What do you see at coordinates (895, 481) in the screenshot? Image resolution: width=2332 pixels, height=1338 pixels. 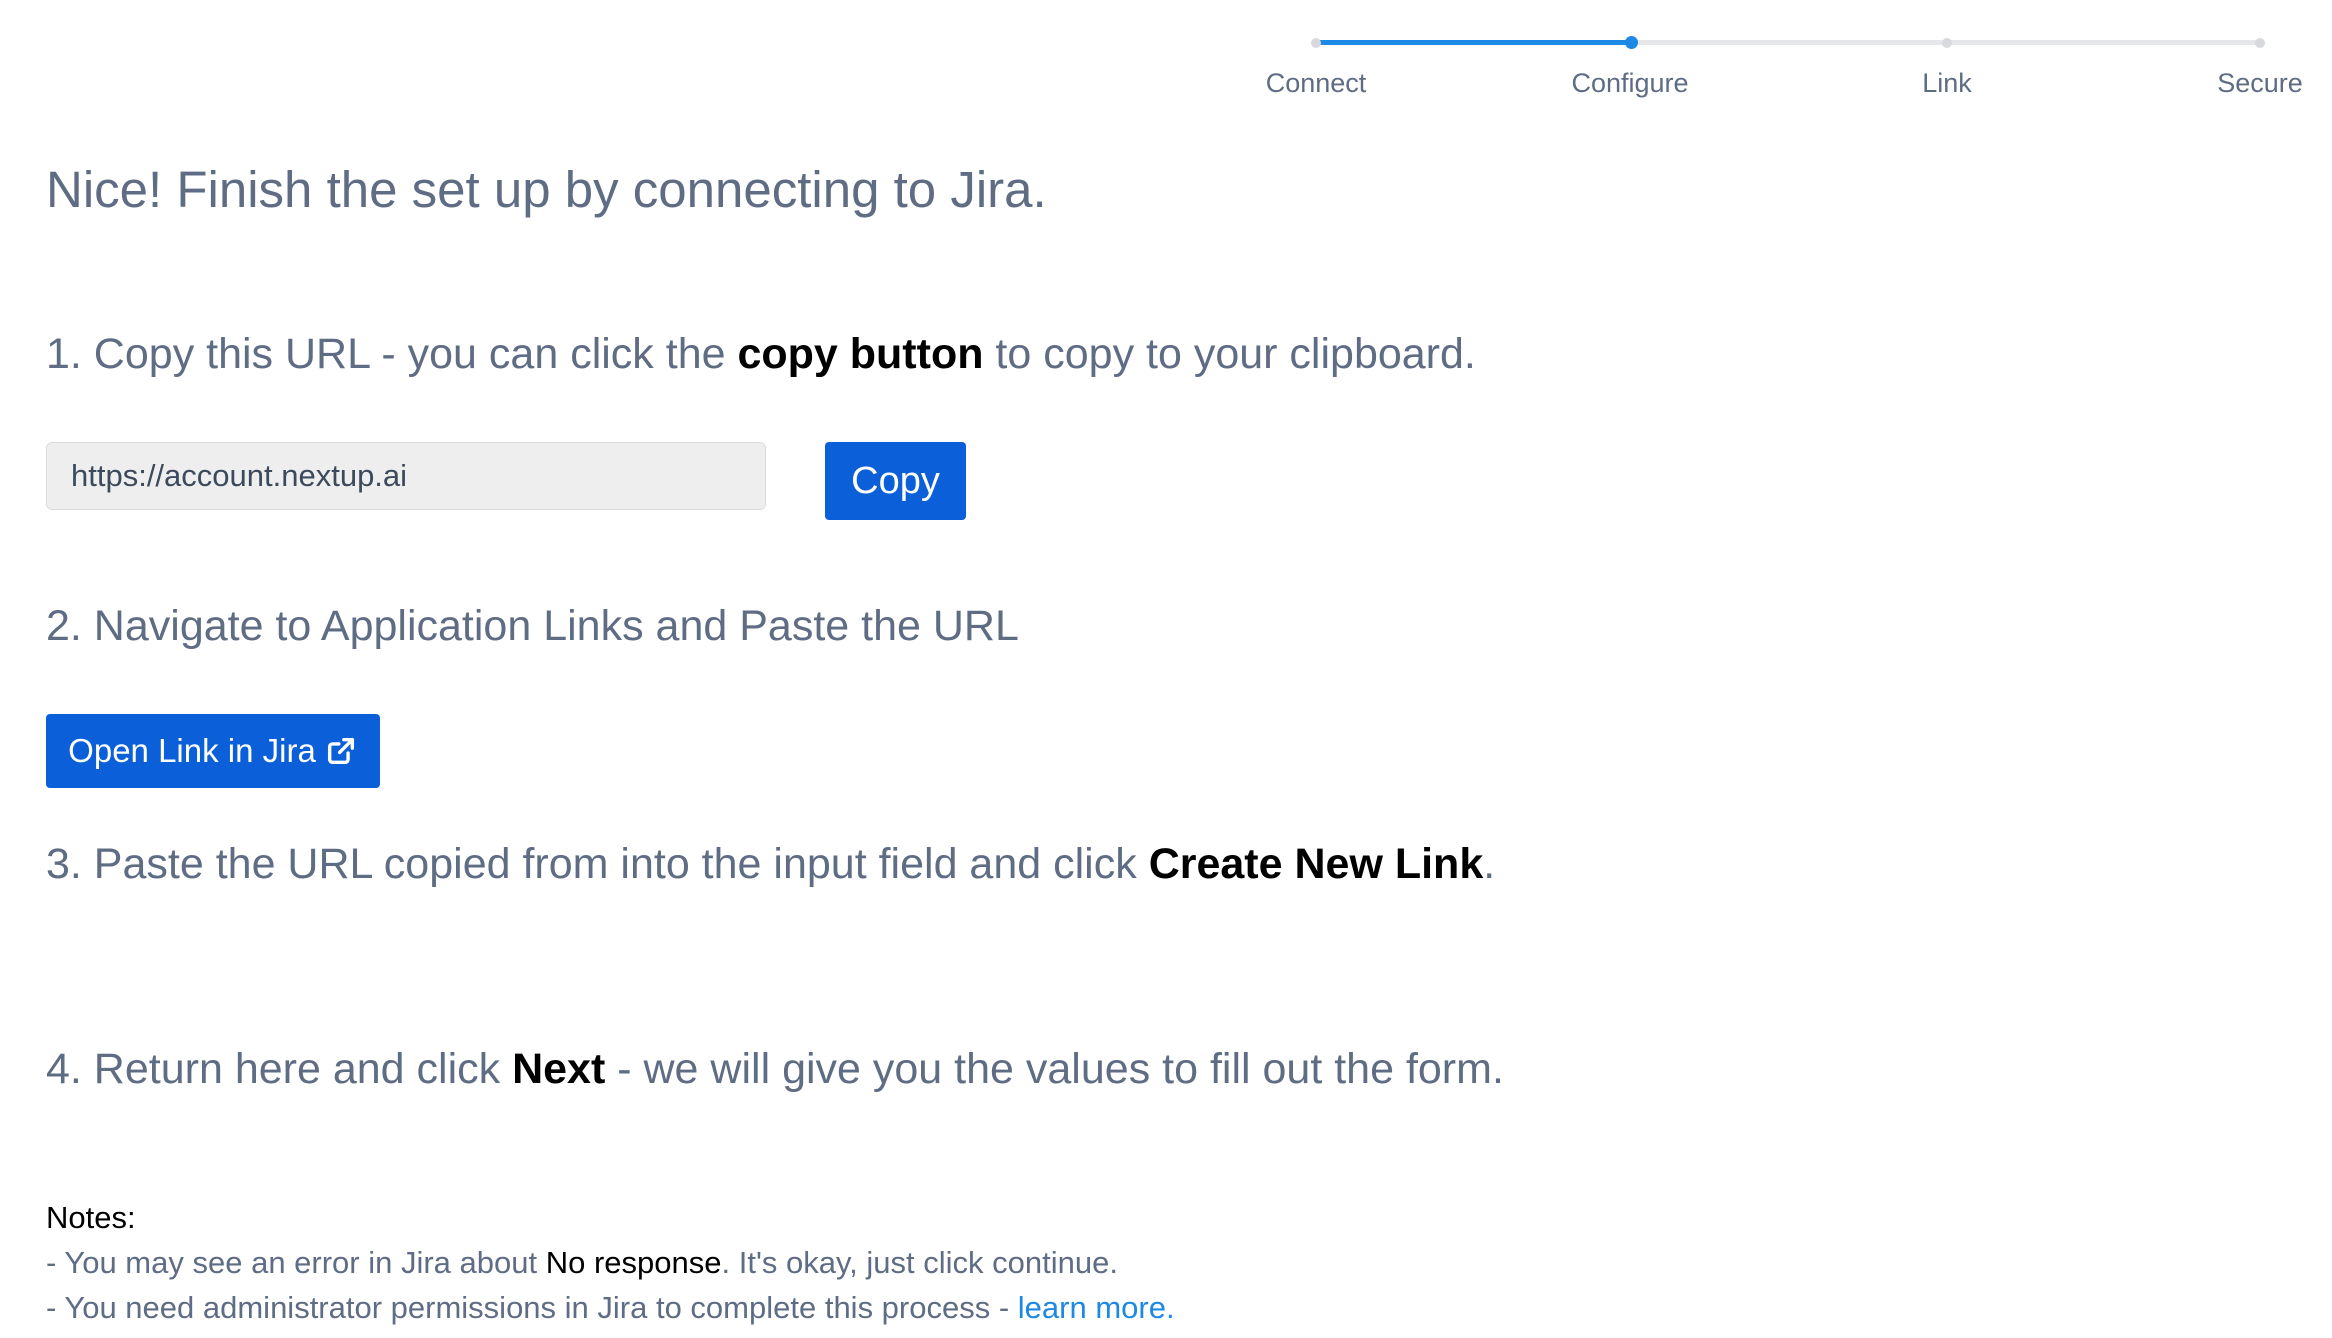 I see `copy-button: Copy` at bounding box center [895, 481].